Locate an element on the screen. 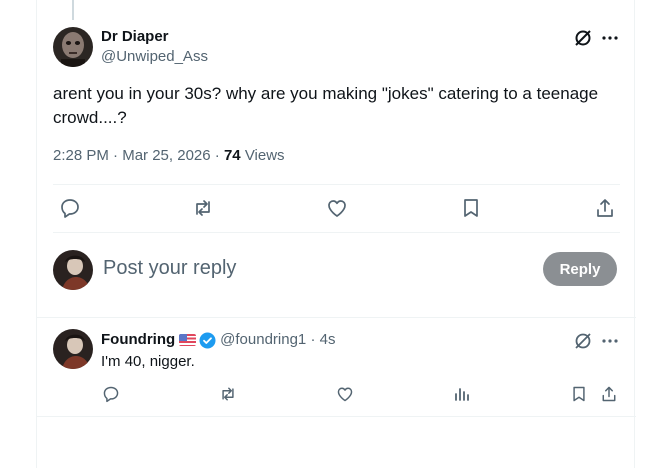  us-flag-icon is located at coordinates (188, 340).